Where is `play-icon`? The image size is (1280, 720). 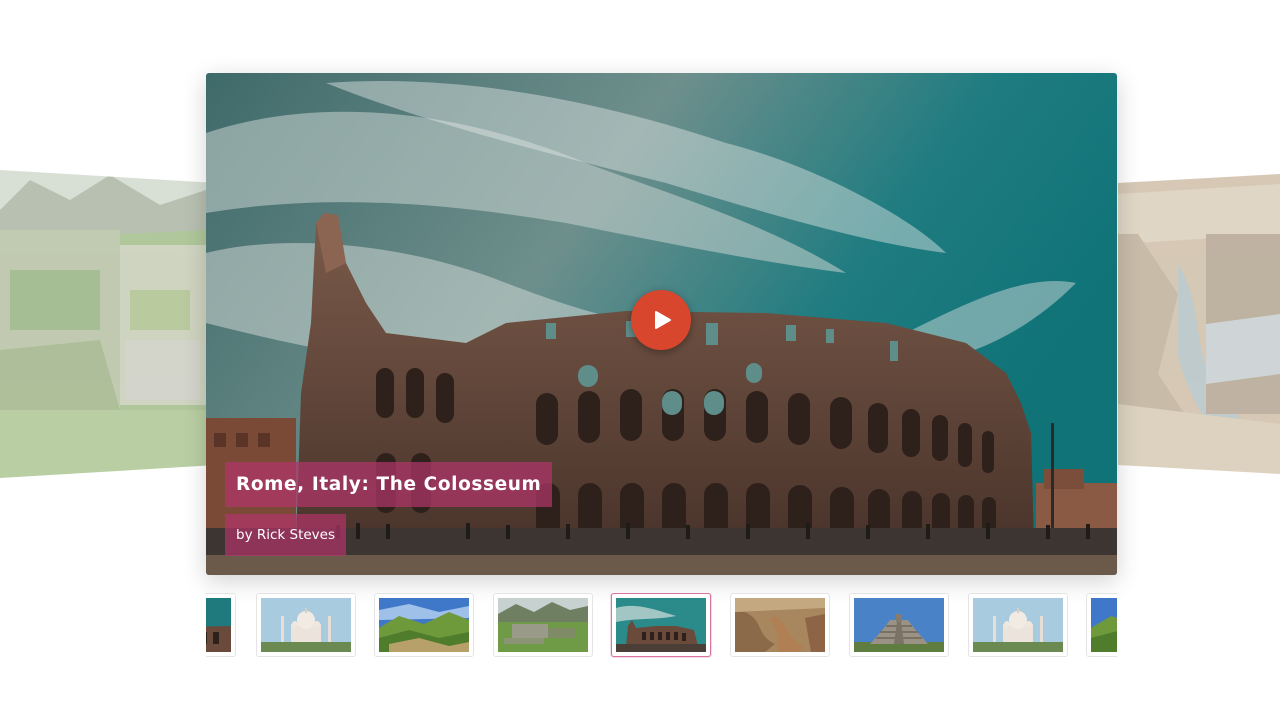
play-icon is located at coordinates (663, 320).